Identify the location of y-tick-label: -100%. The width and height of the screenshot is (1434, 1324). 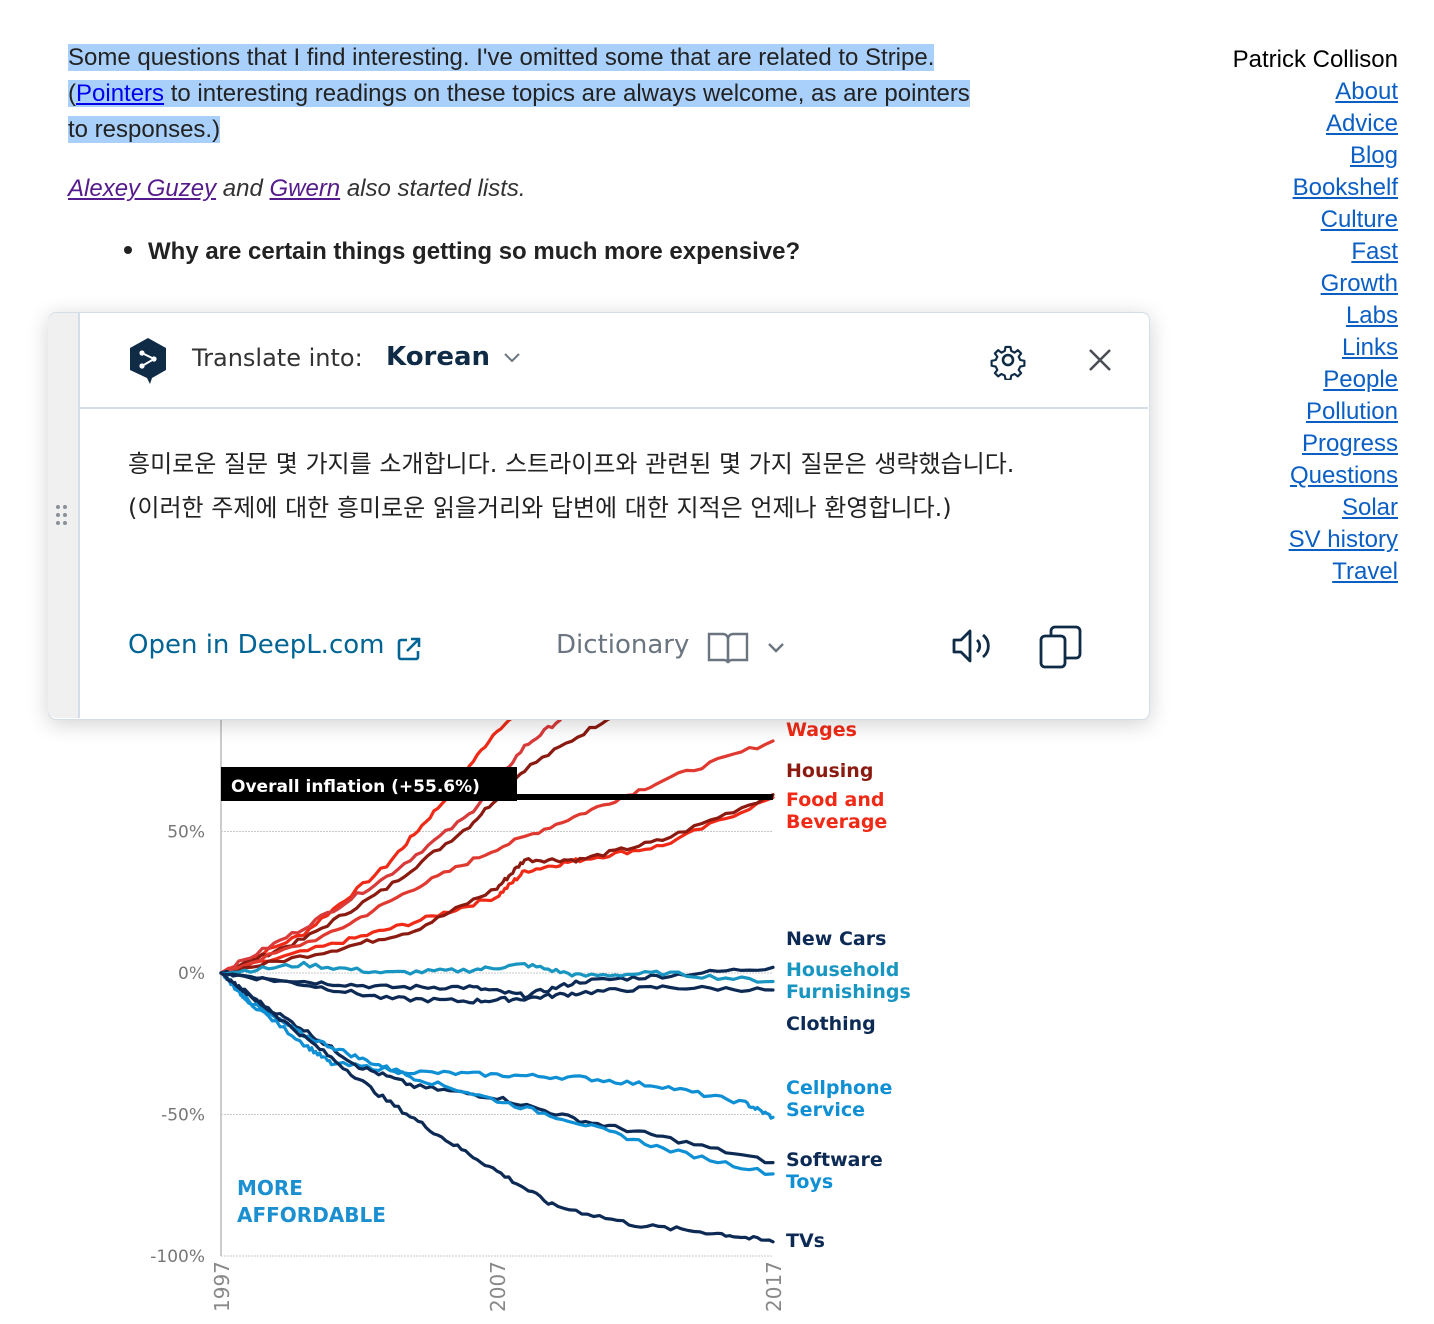
(177, 1257).